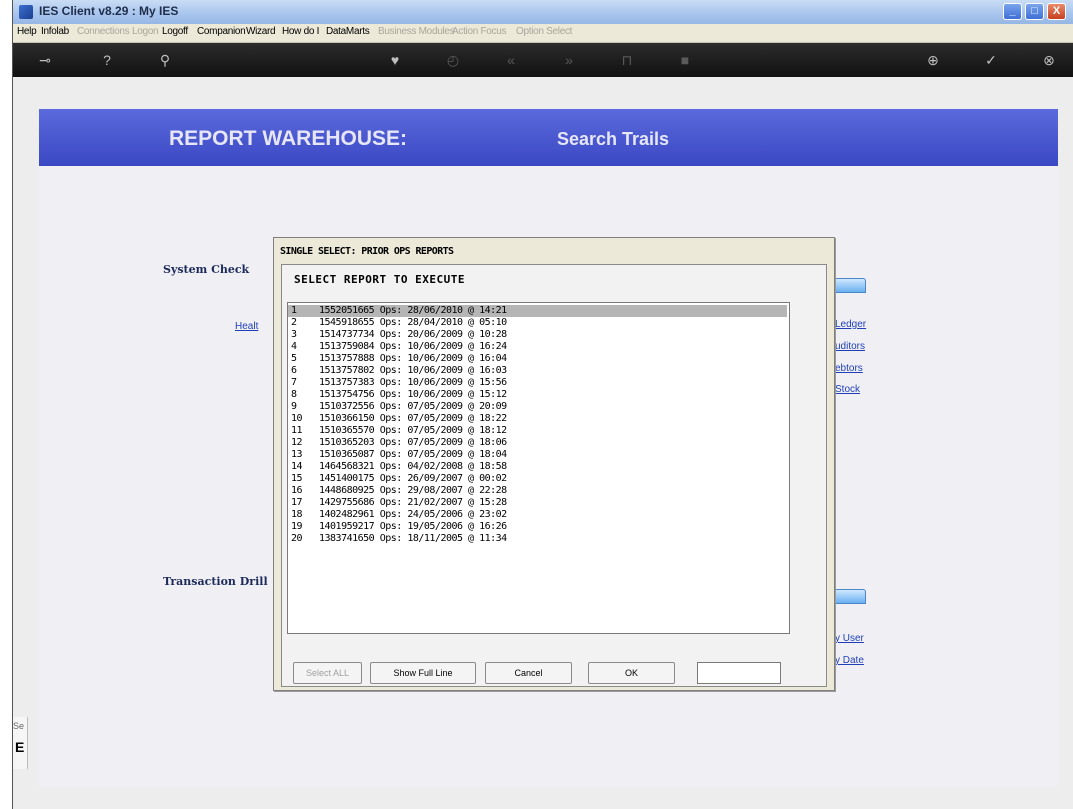 Image resolution: width=1073 pixels, height=809 pixels. What do you see at coordinates (543, 60) in the screenshot?
I see `toolbar: ⊸ ? ⚲ ♥ ◴ « » ⊓ ■ ⊕ ✓ ⊗` at bounding box center [543, 60].